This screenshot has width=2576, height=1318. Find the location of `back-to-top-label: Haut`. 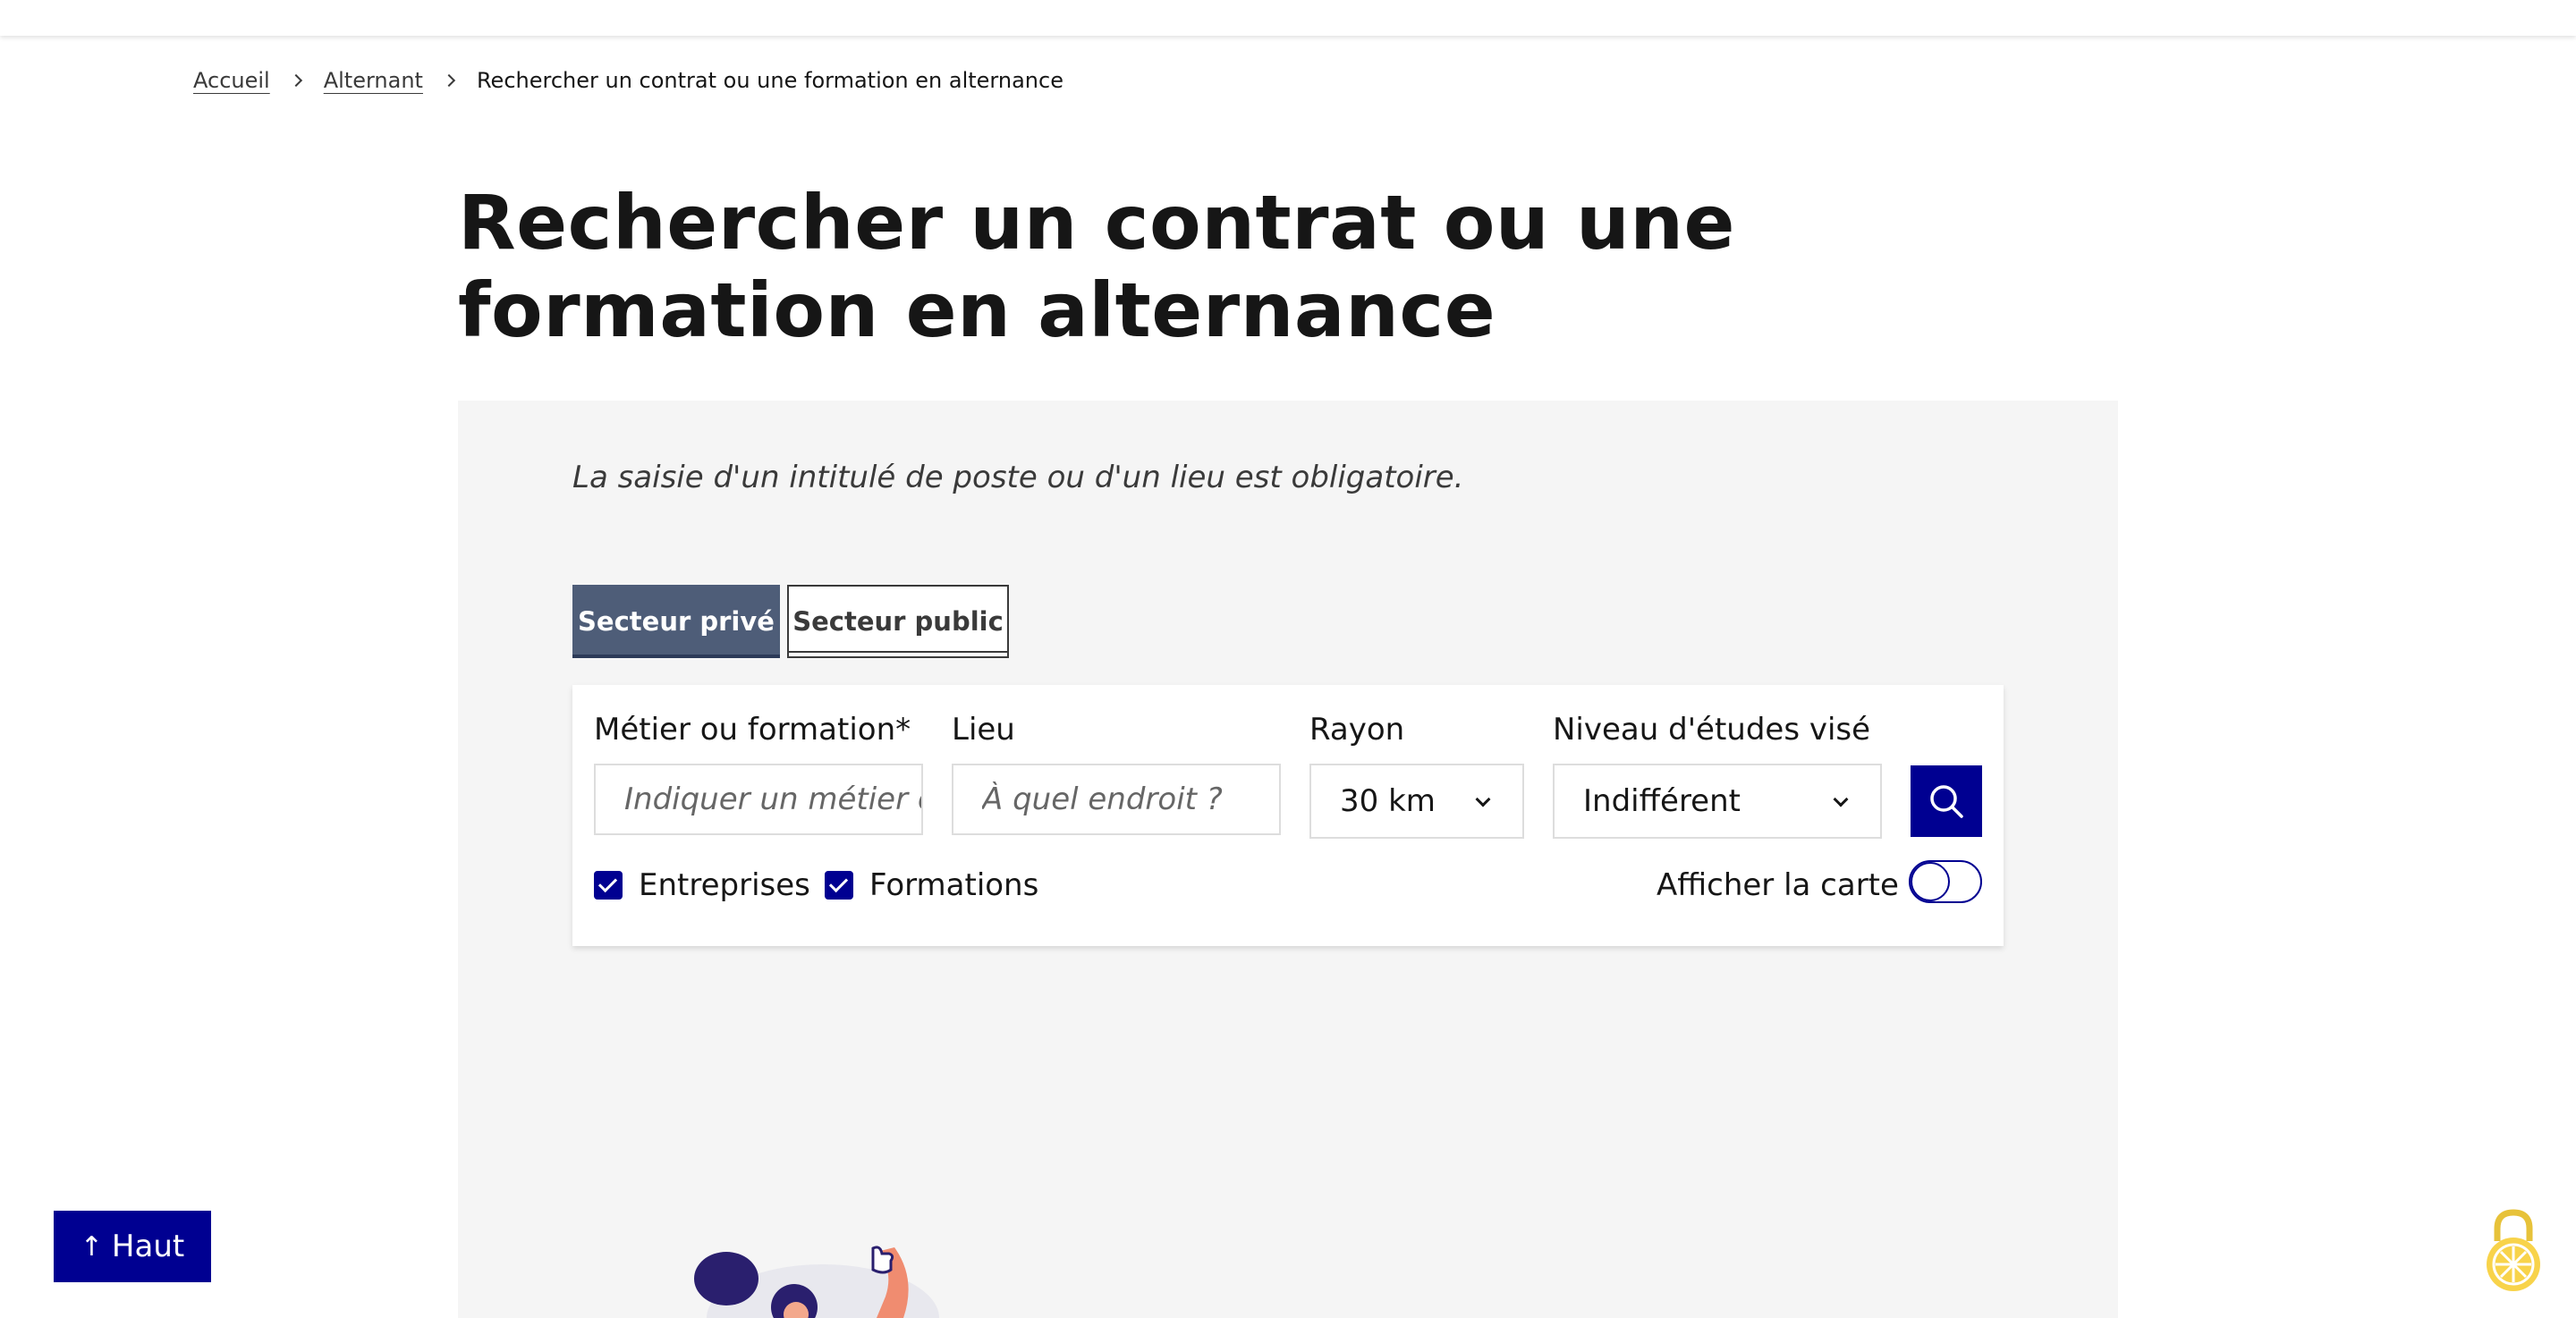

back-to-top-label: Haut is located at coordinates (148, 1247).